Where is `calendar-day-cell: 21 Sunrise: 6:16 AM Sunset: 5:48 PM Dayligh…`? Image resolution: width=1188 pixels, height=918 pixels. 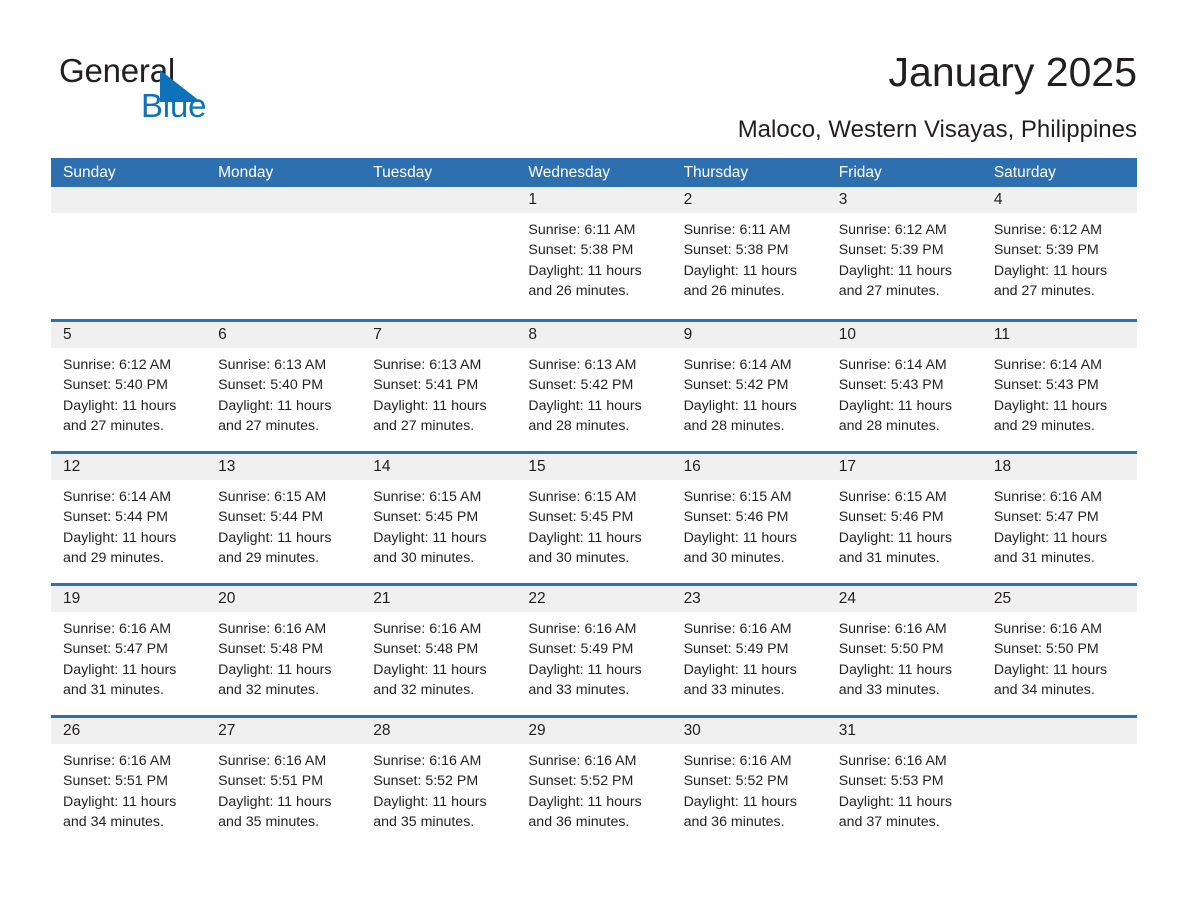
calendar-day-cell: 21 Sunrise: 6:16 AM Sunset: 5:48 PM Dayligh… is located at coordinates (439, 650).